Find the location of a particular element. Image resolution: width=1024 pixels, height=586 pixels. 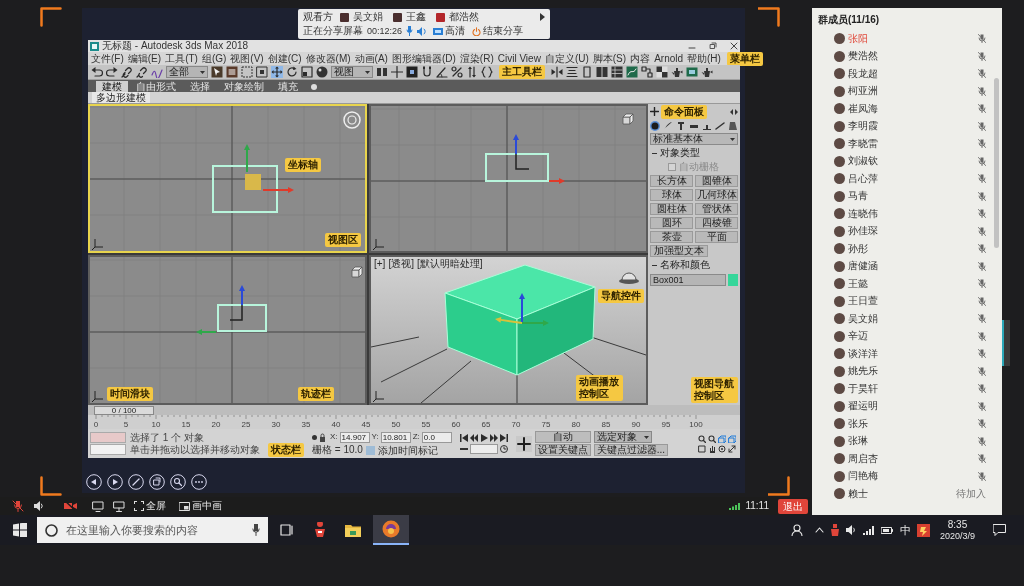

folder-icon is located at coordinates (353, 530).